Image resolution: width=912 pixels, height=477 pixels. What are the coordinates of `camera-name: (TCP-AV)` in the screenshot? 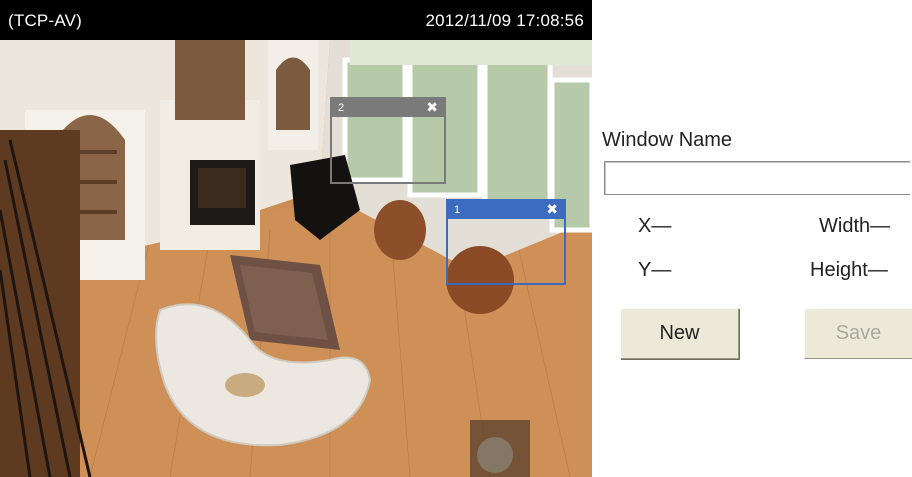 It's located at (45, 20).